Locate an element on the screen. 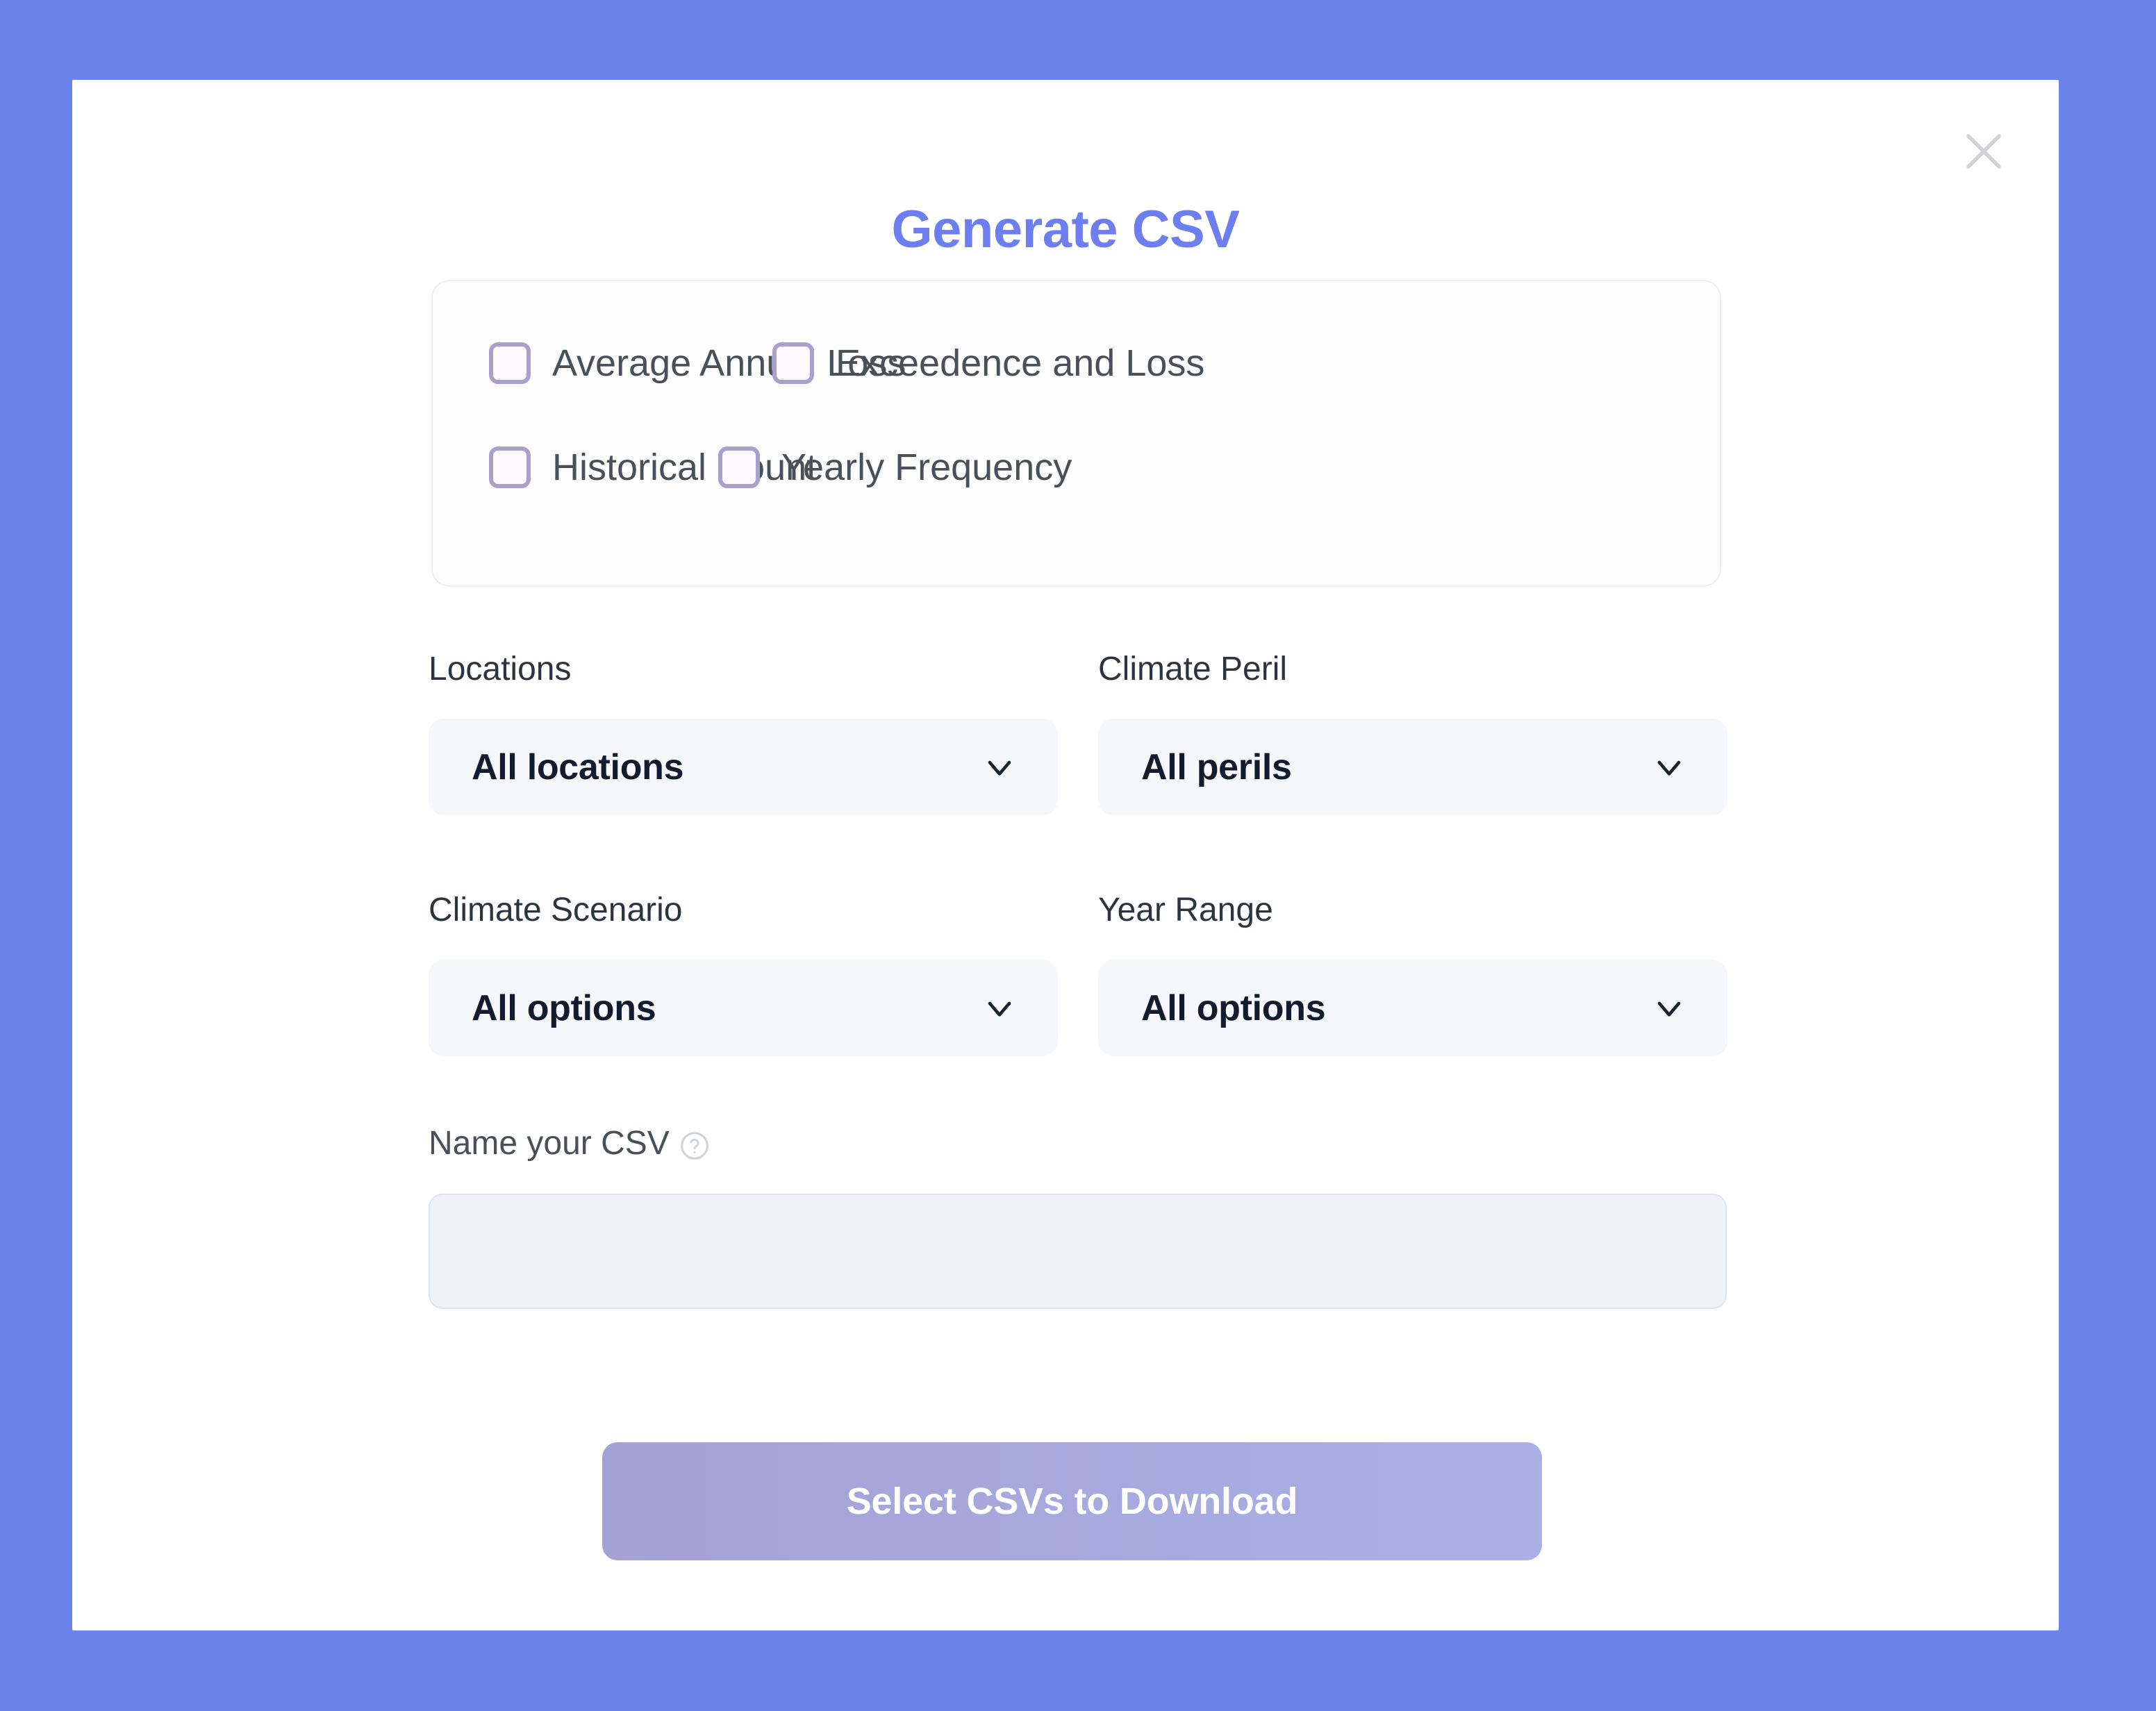  field-label-year-range: Year Range is located at coordinates (1185, 910).